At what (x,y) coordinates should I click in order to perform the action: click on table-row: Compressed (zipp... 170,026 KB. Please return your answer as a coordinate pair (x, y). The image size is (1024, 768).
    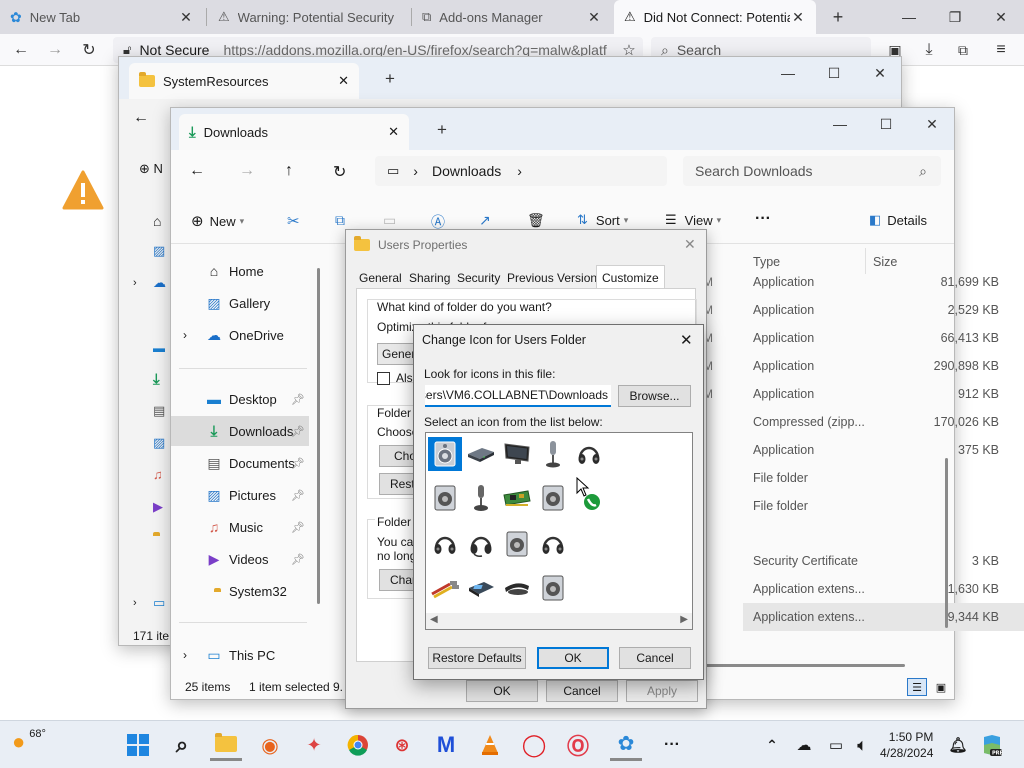
    Looking at the image, I should click on (883, 422).